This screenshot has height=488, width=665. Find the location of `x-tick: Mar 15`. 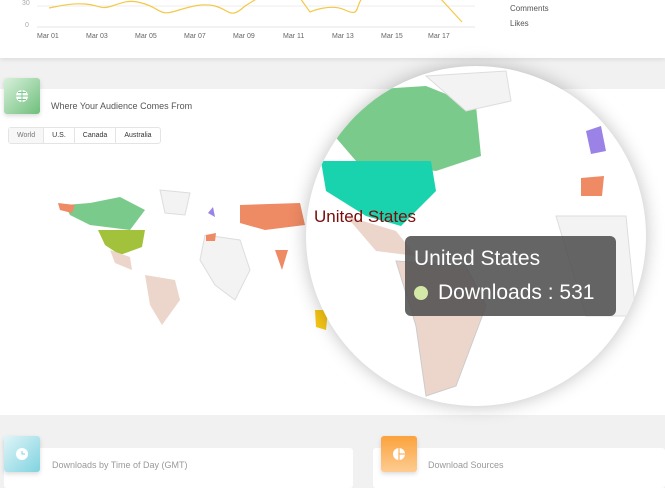

x-tick: Mar 15 is located at coordinates (392, 36).